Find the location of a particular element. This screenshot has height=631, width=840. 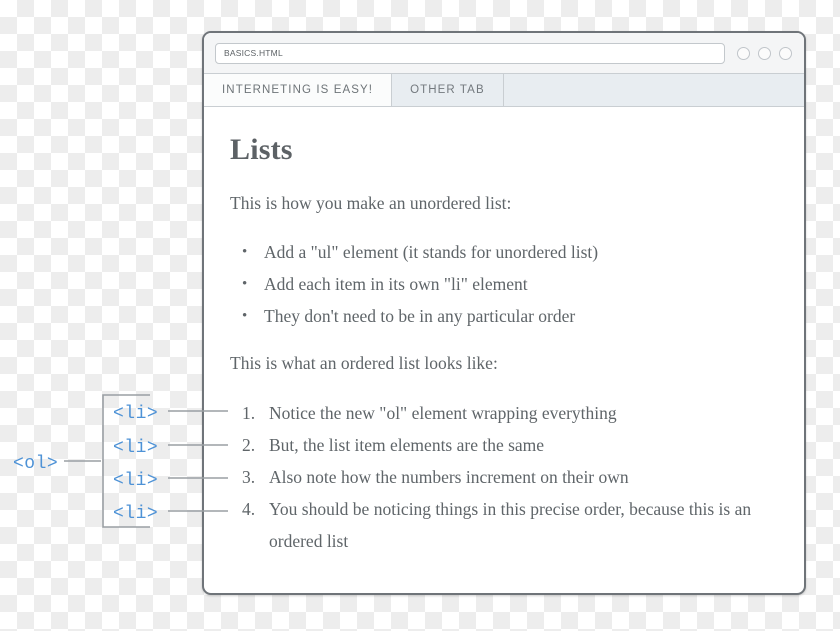

maximize-circle-icon is located at coordinates (764, 53).